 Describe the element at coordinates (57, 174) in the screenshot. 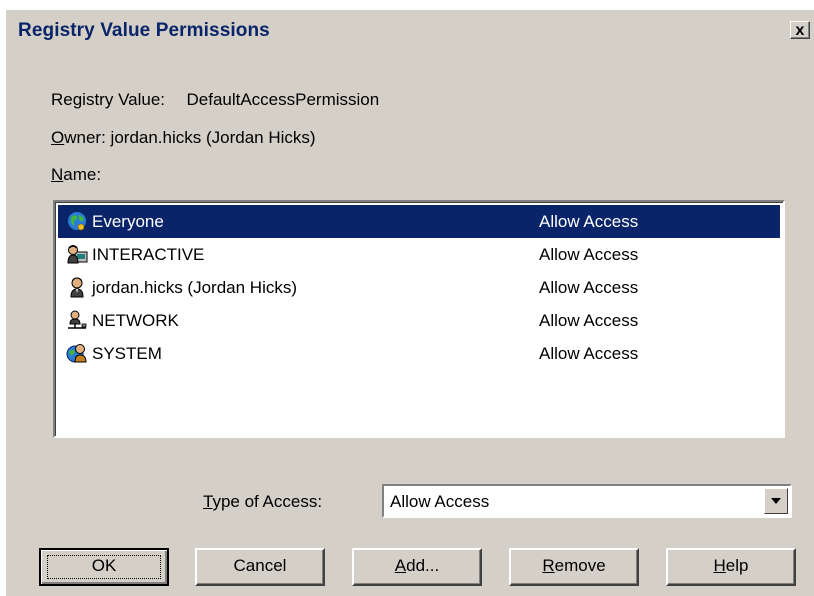

I see `name-mnemonic: N` at that location.